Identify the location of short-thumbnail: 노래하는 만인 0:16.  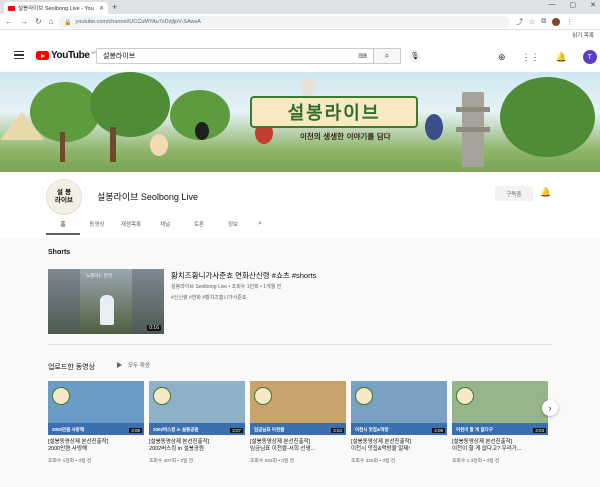
(106, 301).